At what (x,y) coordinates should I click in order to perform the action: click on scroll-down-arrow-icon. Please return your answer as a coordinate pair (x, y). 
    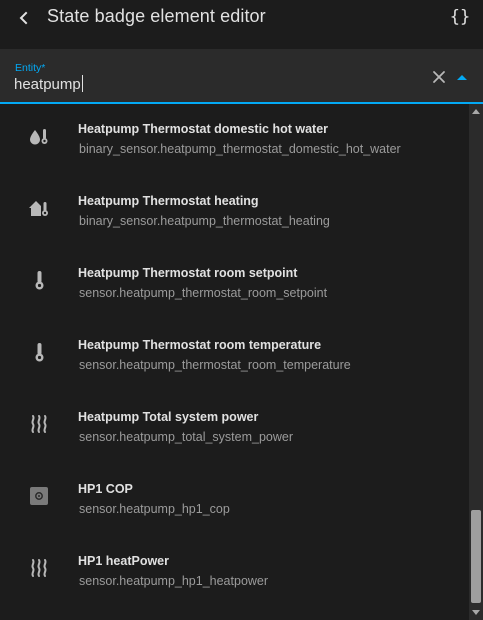
    Looking at the image, I should click on (476, 612).